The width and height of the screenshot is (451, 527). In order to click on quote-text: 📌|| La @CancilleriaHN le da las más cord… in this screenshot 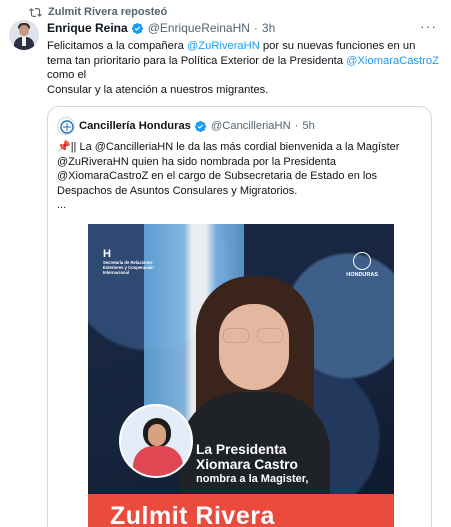, I will do `click(242, 176)`.